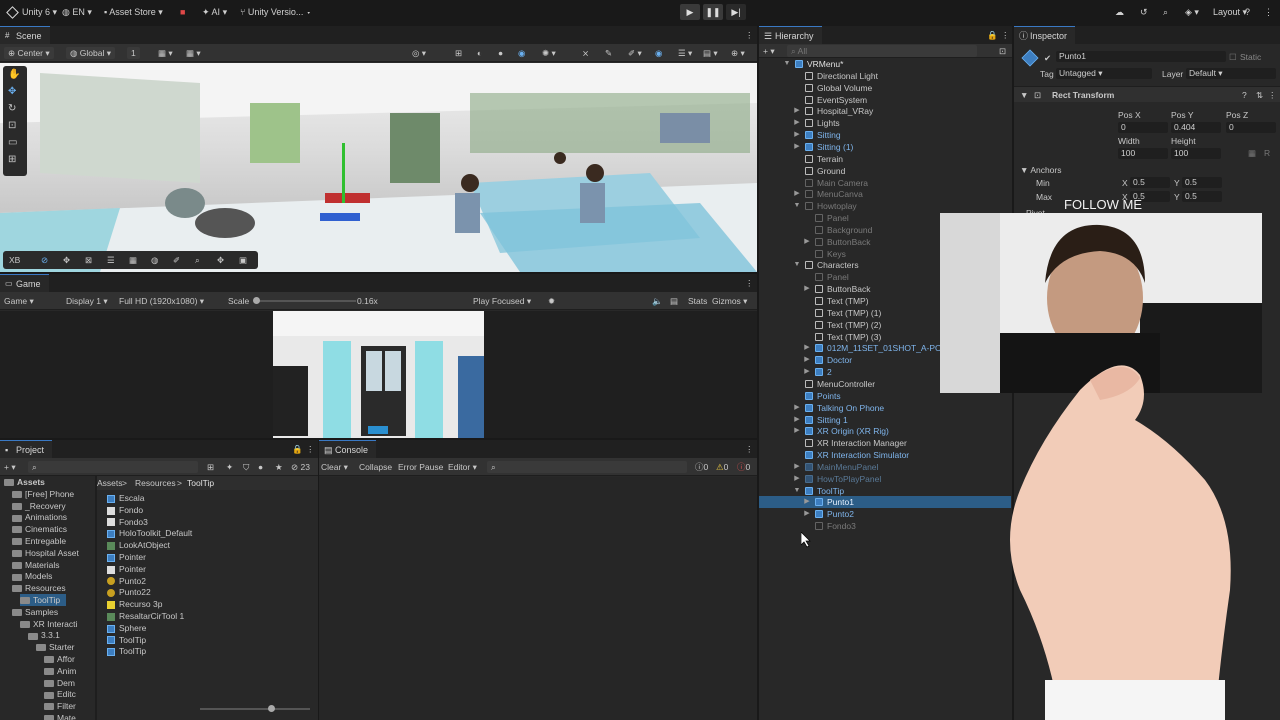 This screenshot has height=720, width=1280. Describe the element at coordinates (39, 517) in the screenshot. I see `project-folder-item: Animations` at that location.